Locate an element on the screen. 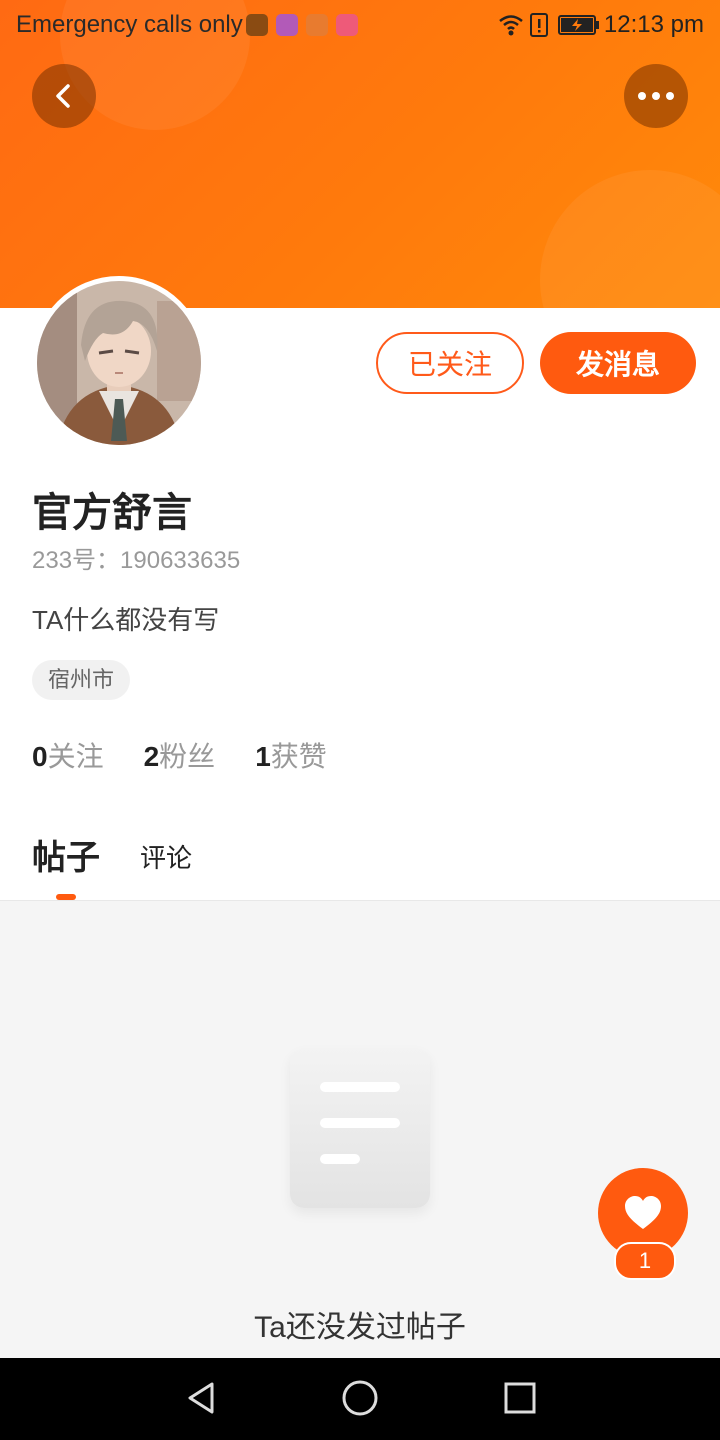  stat-likes: 1获赞 is located at coordinates (291, 755).